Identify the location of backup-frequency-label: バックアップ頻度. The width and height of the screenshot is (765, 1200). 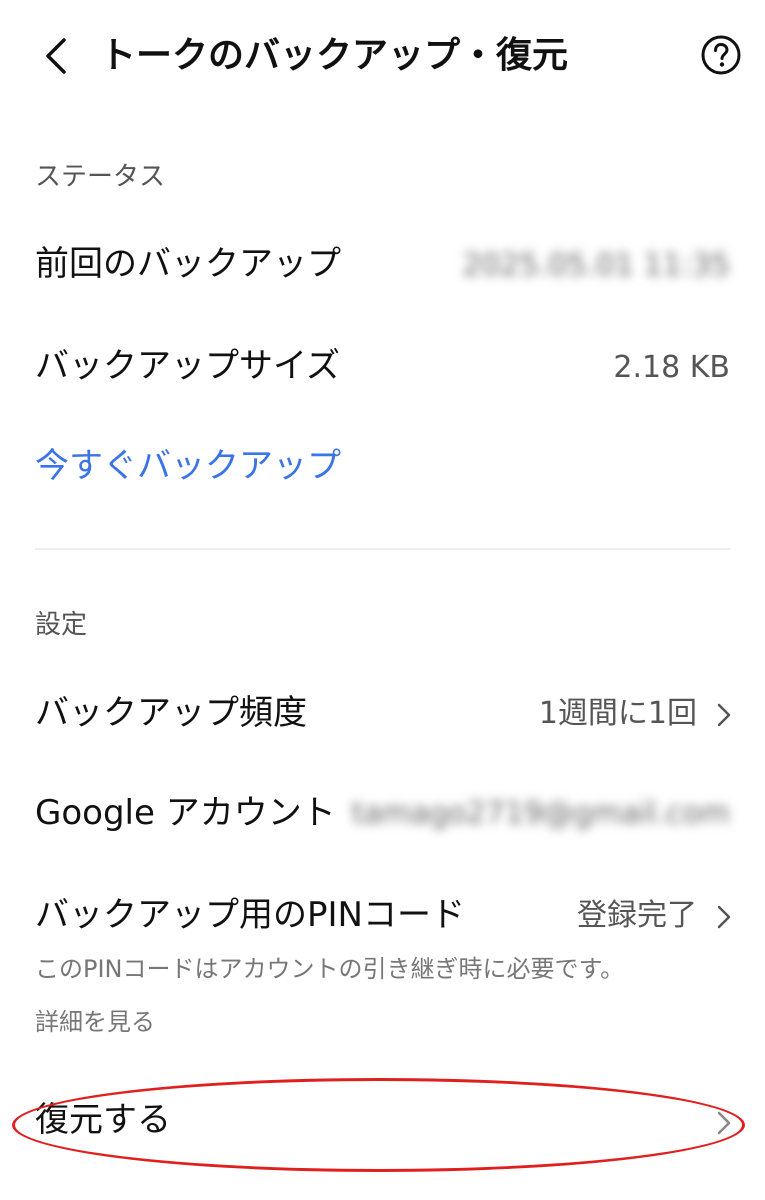
(171, 713).